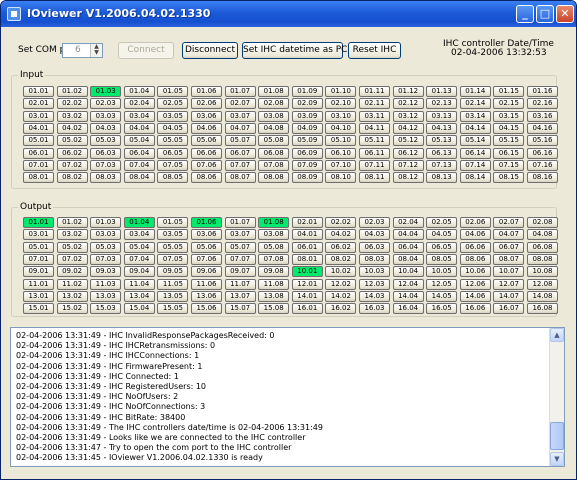 The height and width of the screenshot is (480, 577). I want to click on input-cell: 06.16, so click(542, 153).